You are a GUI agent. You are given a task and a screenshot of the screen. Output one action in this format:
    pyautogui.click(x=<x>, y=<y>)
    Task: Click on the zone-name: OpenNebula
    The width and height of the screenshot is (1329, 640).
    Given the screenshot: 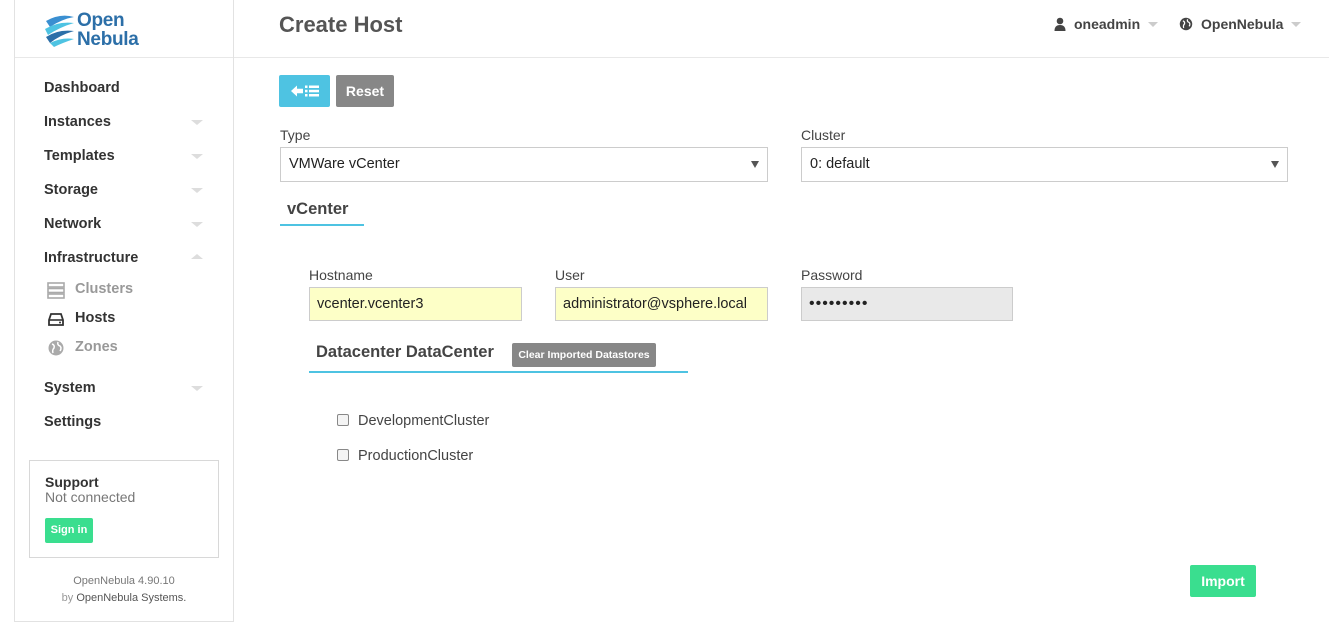 What is the action you would take?
    pyautogui.click(x=1242, y=24)
    